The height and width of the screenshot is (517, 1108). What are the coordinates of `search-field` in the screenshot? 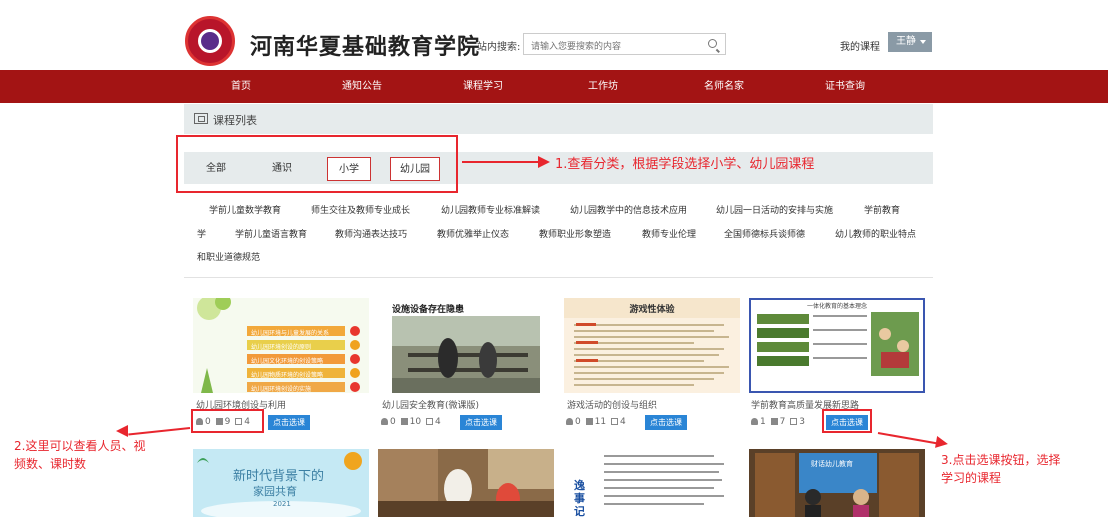 It's located at (624, 45).